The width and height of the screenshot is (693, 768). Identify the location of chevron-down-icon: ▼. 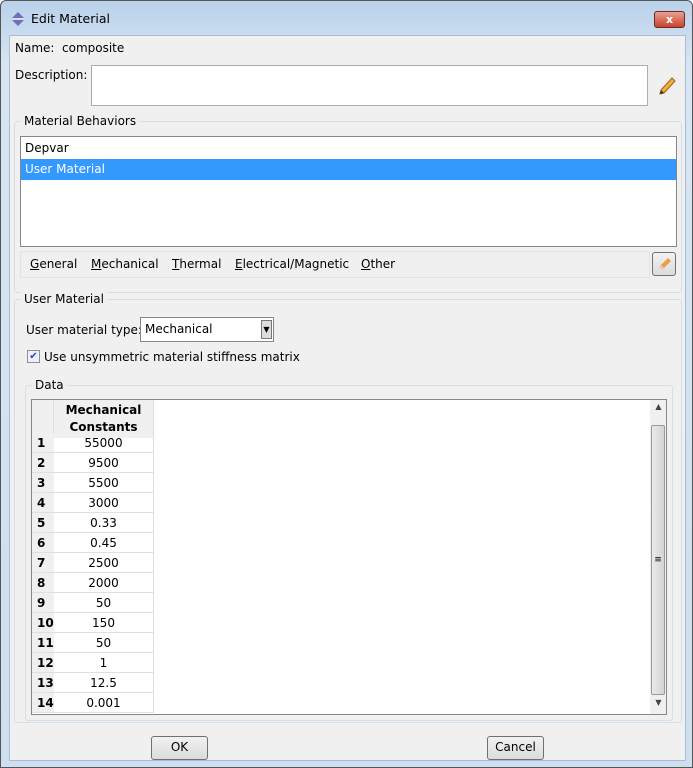
(266, 329).